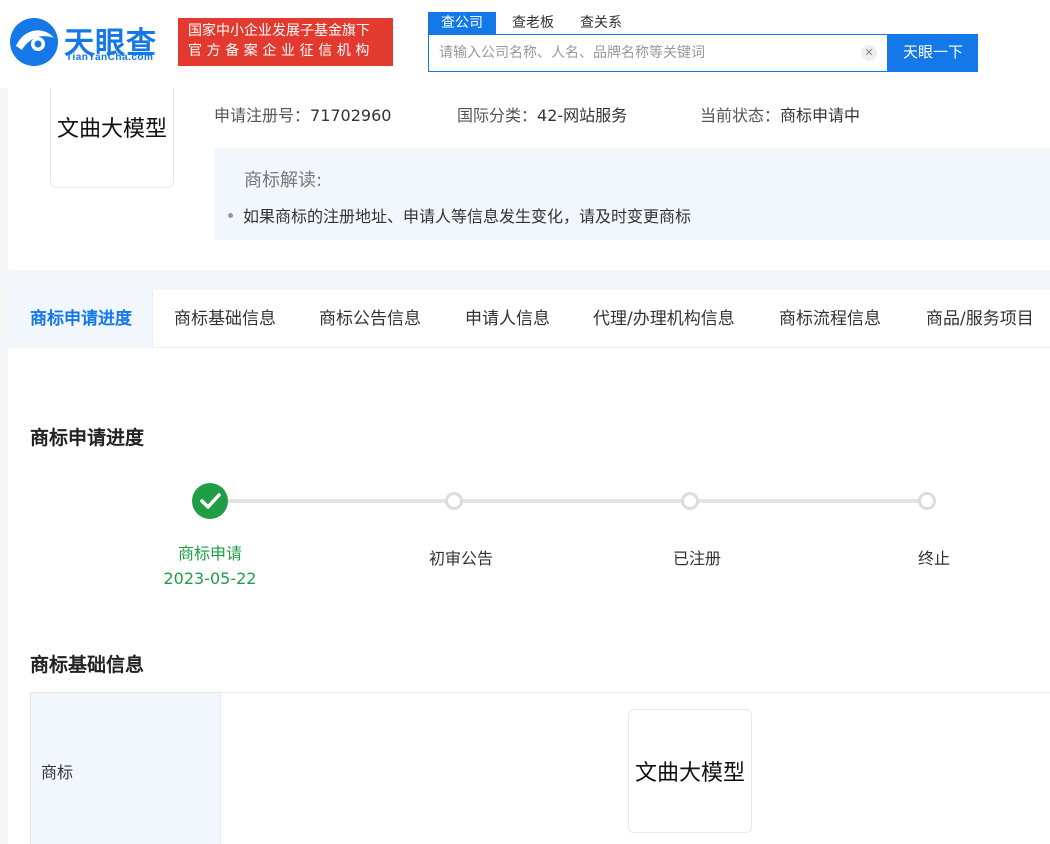 This screenshot has height=844, width=1050. I want to click on search-tab-relation: 查关系, so click(601, 23).